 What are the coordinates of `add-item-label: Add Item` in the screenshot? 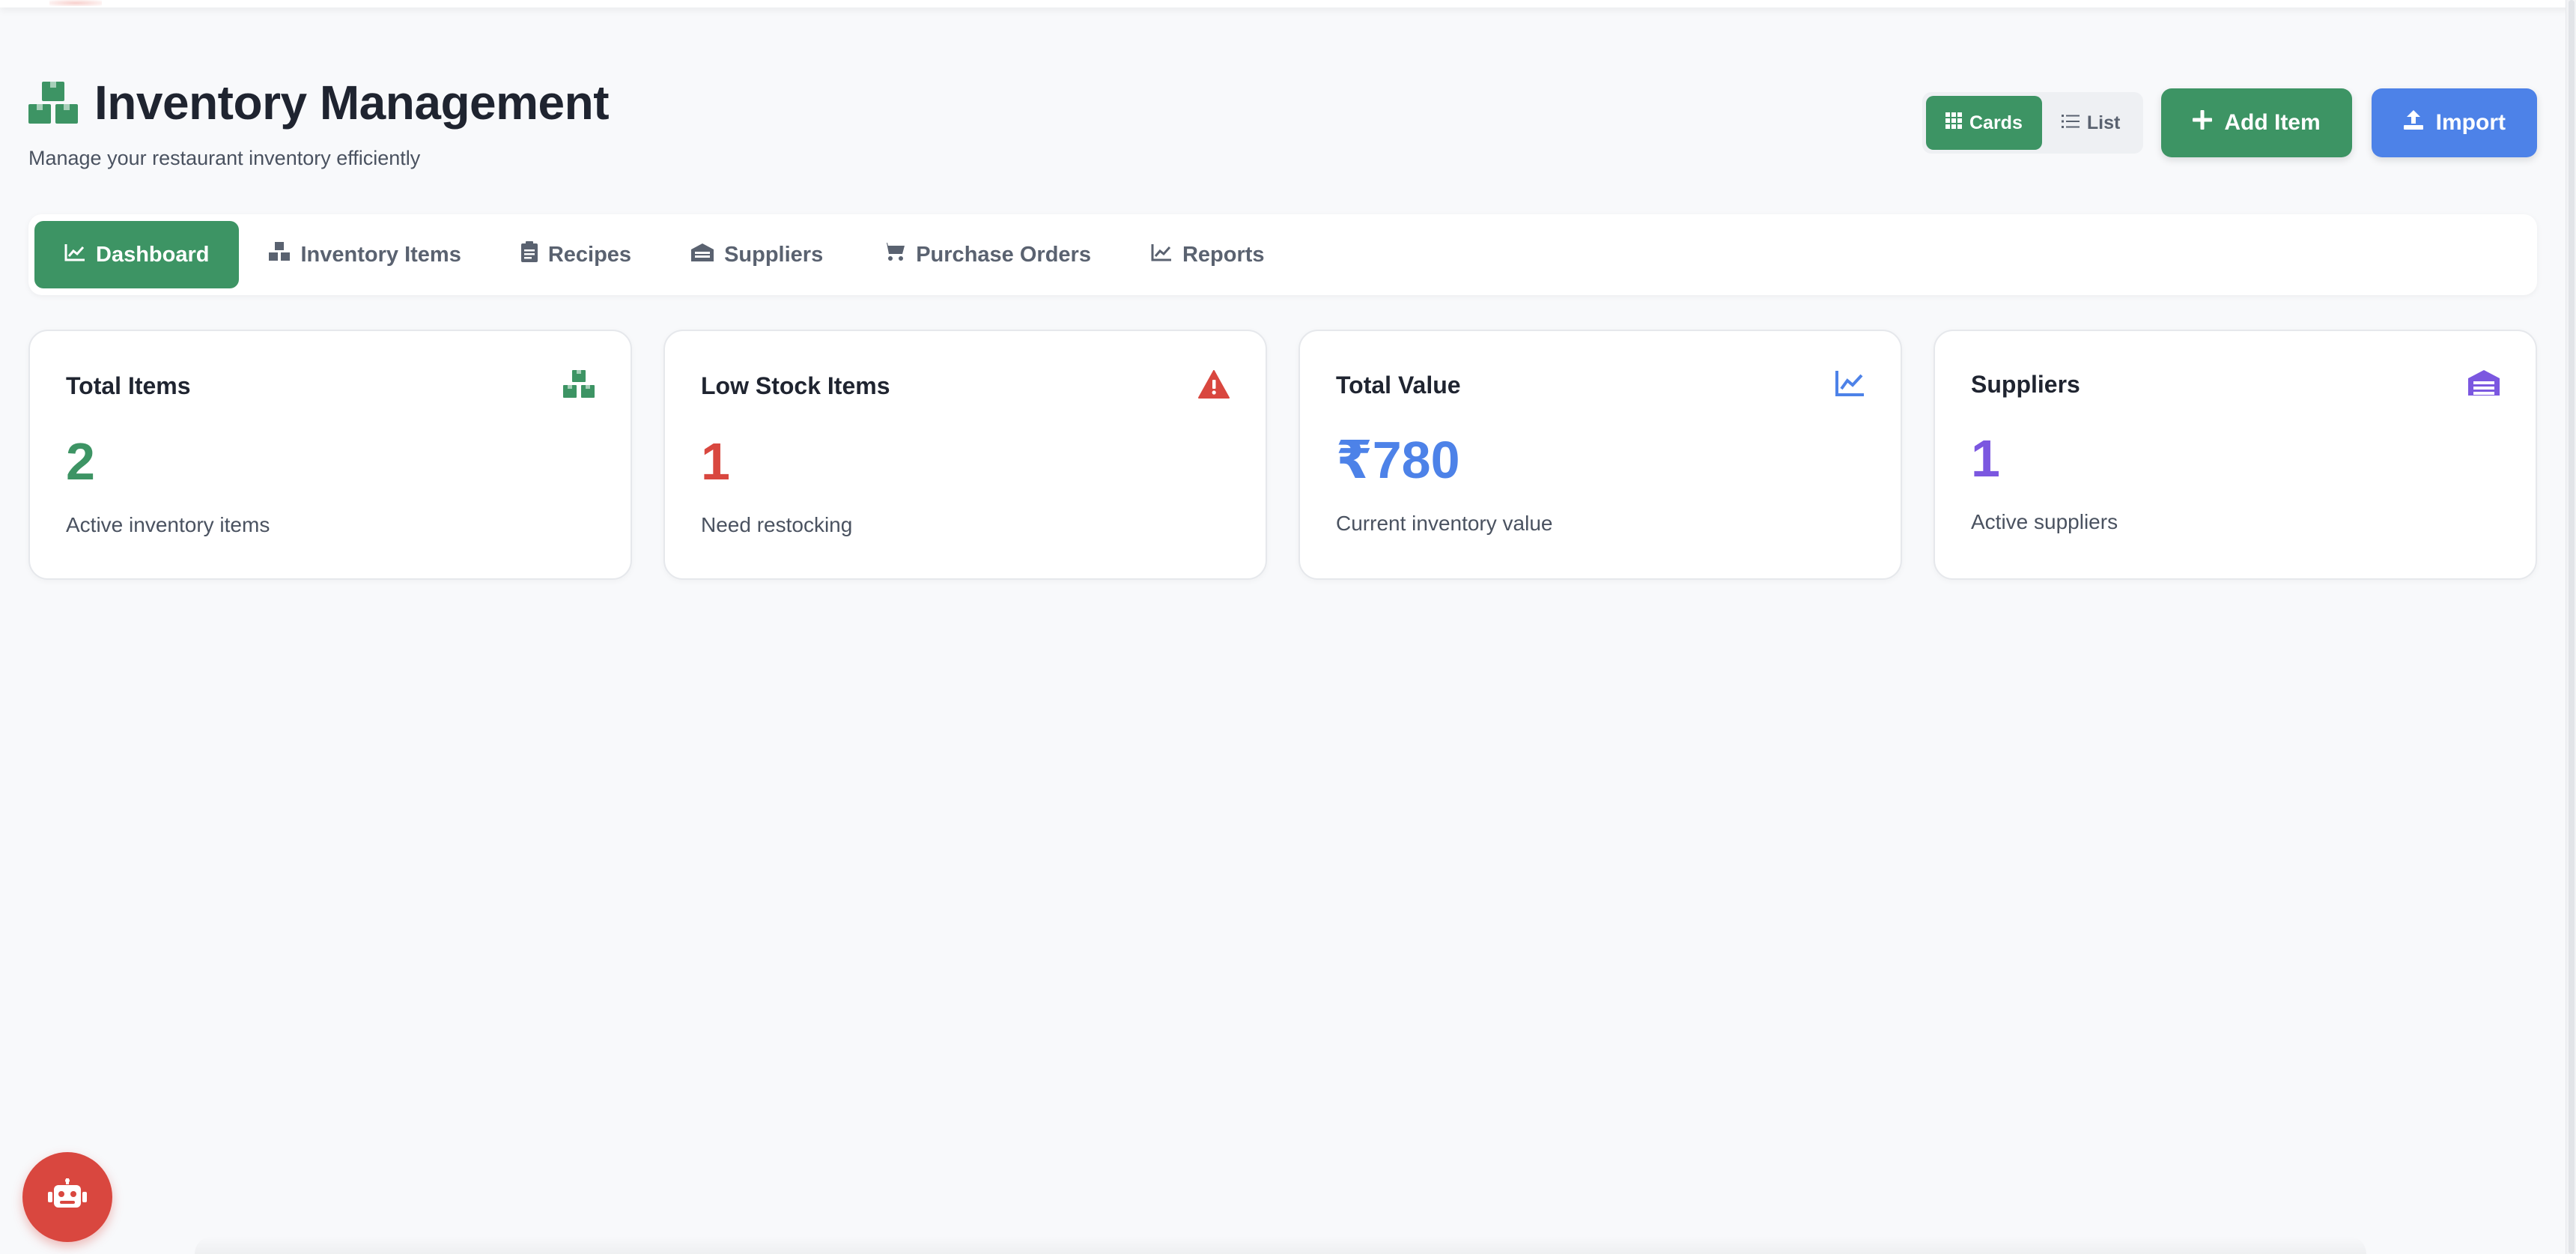 It's located at (2272, 122).